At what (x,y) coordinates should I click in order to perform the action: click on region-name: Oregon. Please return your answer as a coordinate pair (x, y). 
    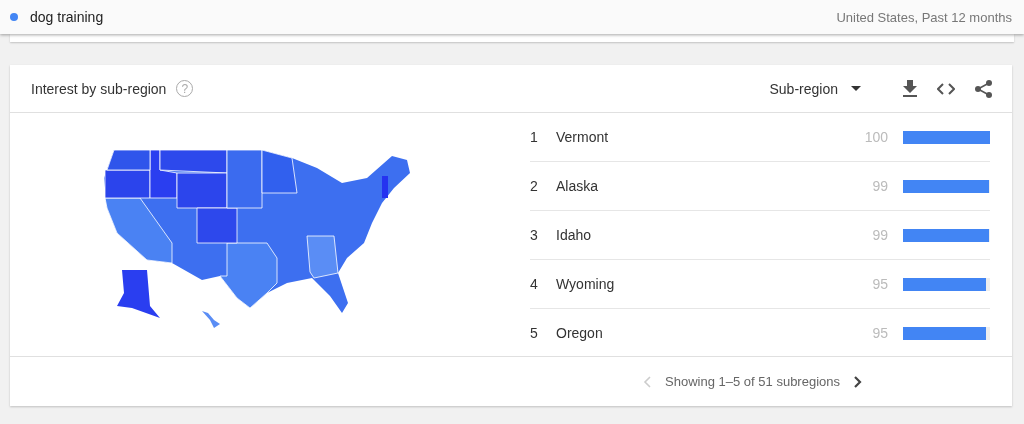
    Looking at the image, I should click on (579, 333).